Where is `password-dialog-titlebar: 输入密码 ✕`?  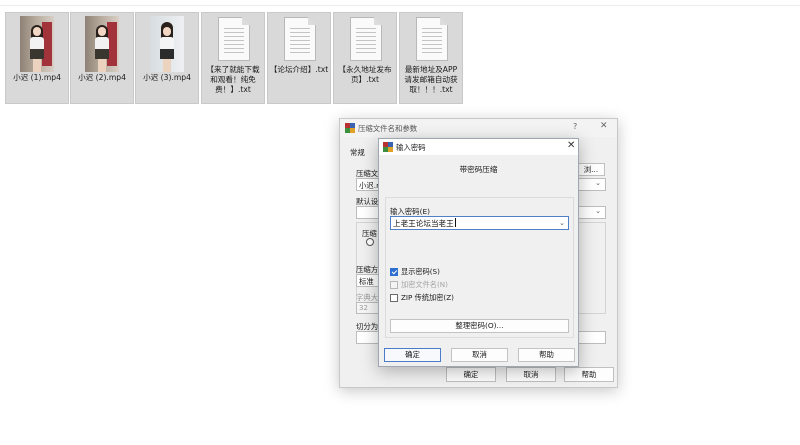 password-dialog-titlebar: 输入密码 ✕ is located at coordinates (478, 147).